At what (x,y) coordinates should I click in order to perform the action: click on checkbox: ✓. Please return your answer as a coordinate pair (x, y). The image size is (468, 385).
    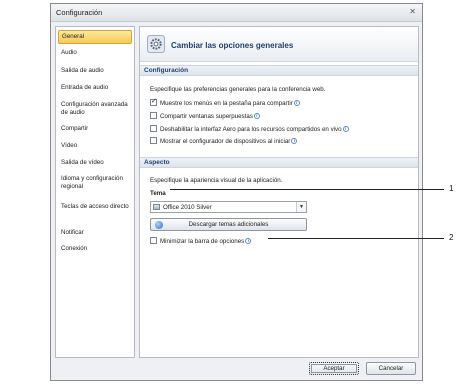
    Looking at the image, I should click on (153, 102).